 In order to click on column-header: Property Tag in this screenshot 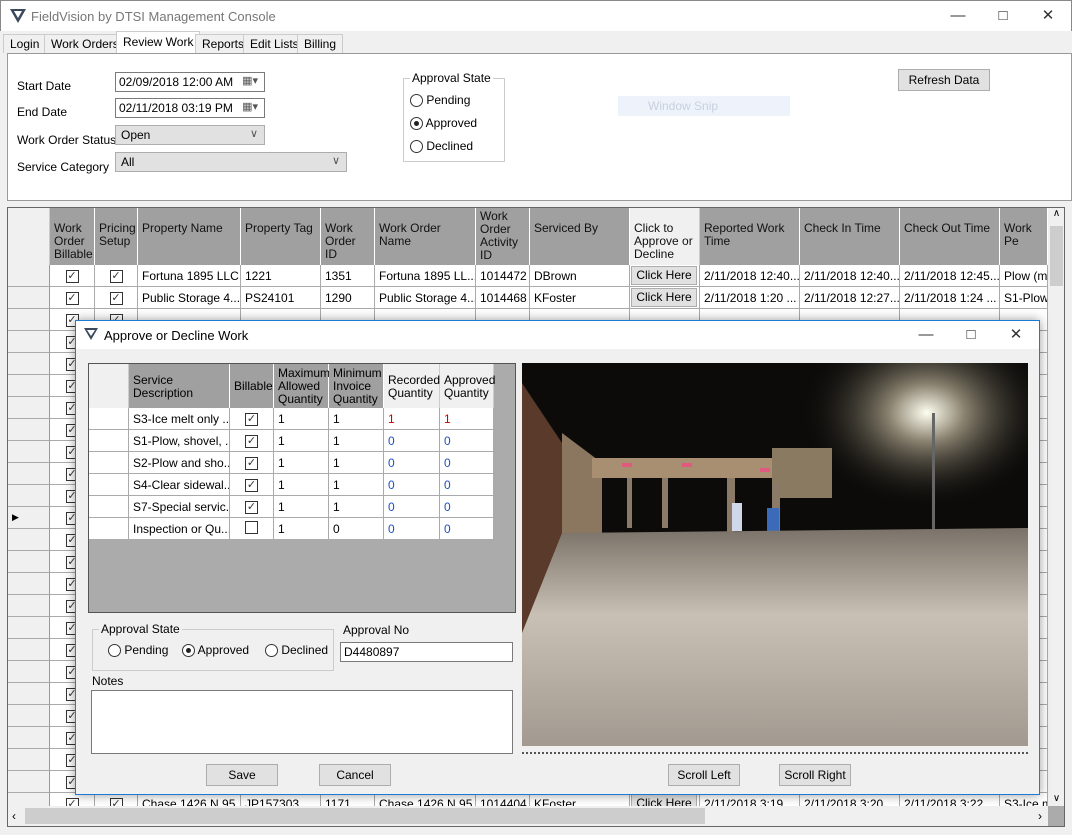, I will do `click(281, 236)`.